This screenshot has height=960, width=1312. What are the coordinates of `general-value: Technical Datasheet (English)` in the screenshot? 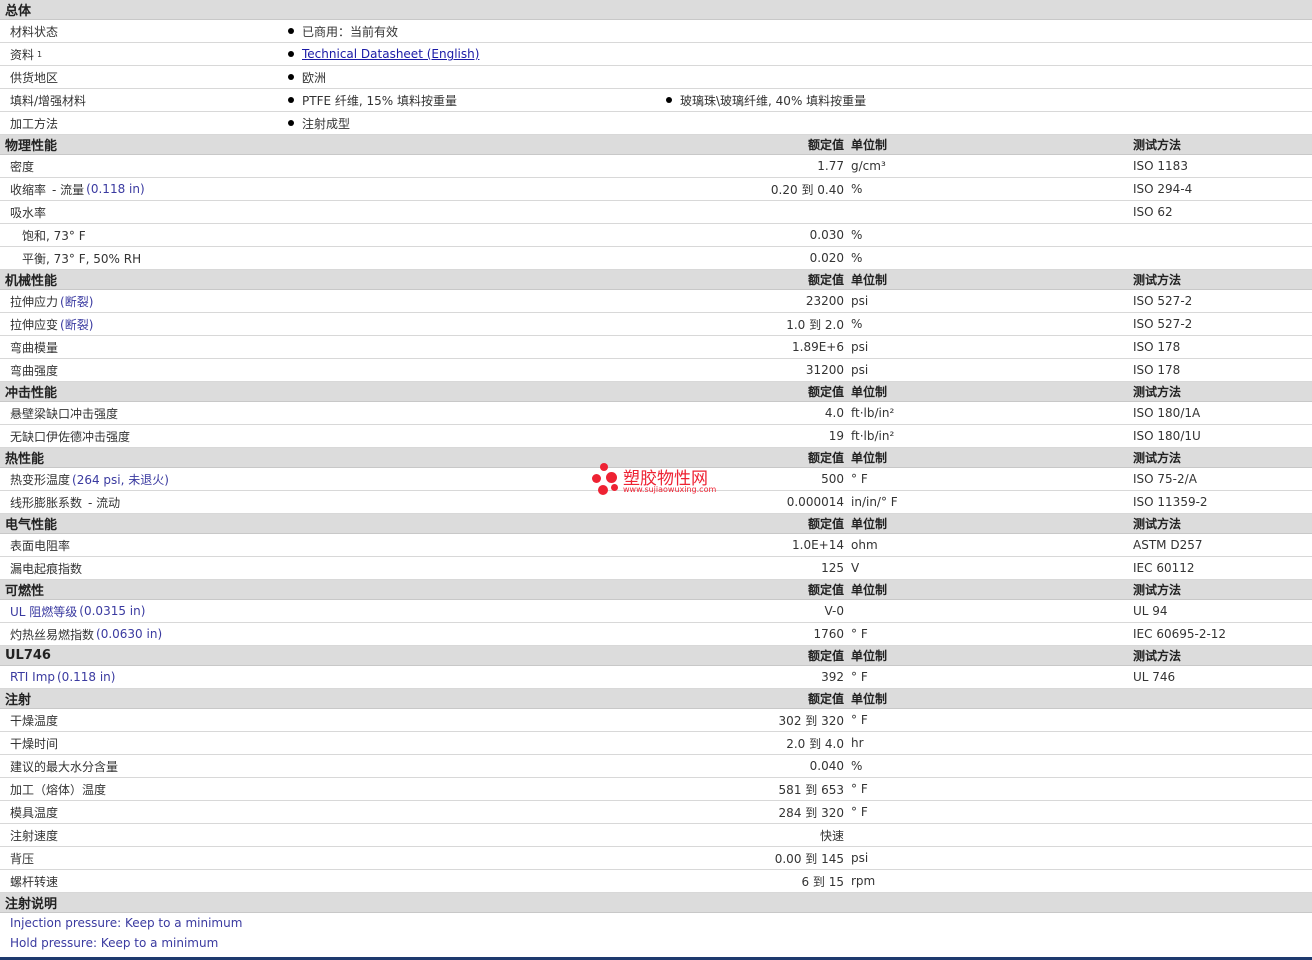 It's located at (383, 54).